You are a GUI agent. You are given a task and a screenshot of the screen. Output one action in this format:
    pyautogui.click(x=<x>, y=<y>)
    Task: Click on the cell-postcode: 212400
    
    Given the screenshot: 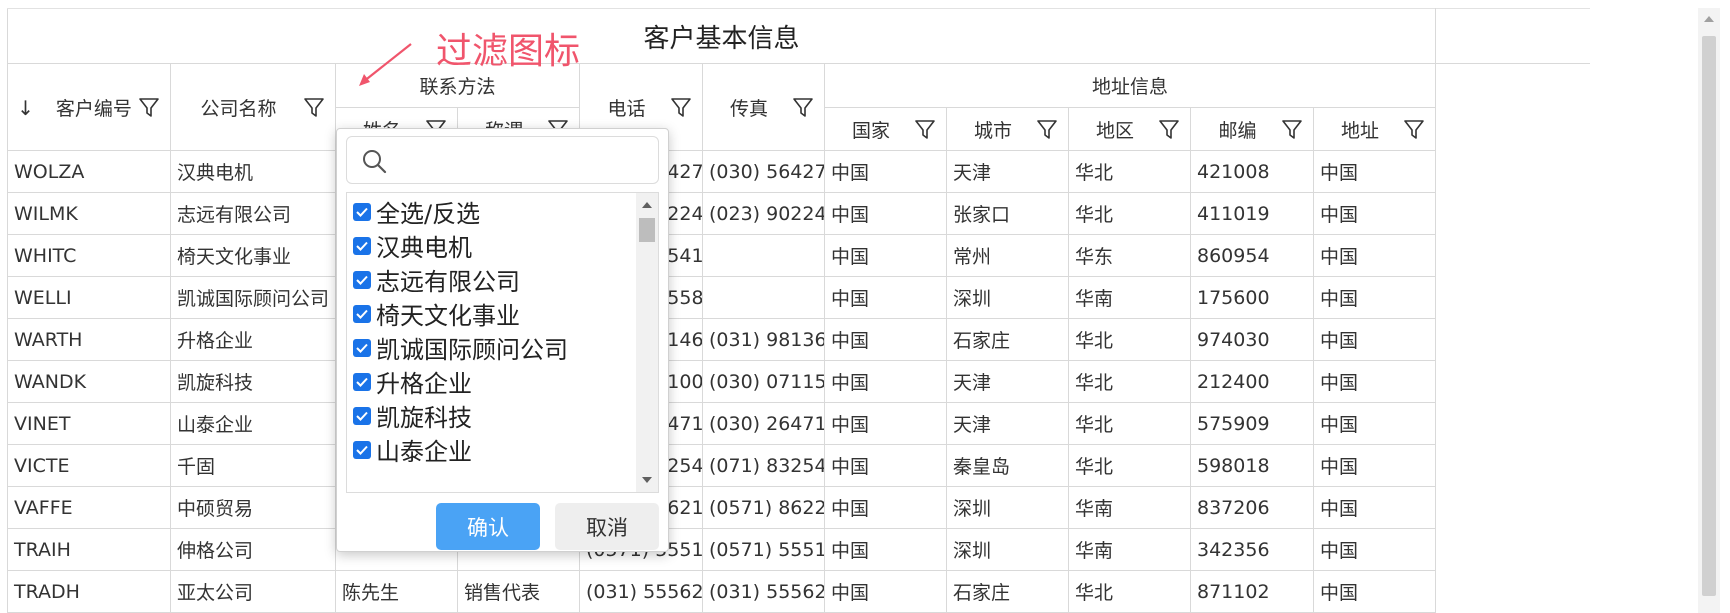 What is the action you would take?
    pyautogui.click(x=1252, y=381)
    